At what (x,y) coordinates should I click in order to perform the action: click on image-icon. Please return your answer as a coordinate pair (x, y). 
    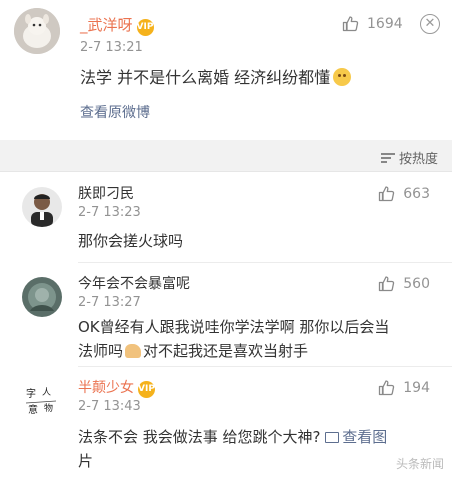
    Looking at the image, I should click on (332, 437).